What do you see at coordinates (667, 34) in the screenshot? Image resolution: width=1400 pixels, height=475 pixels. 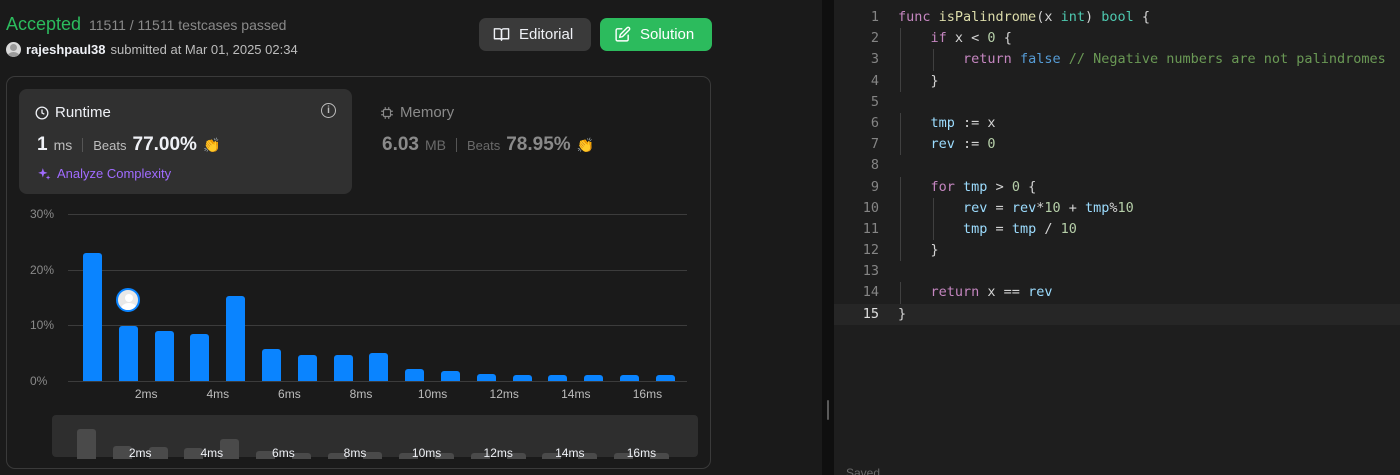 I see `solution-label: Solution` at bounding box center [667, 34].